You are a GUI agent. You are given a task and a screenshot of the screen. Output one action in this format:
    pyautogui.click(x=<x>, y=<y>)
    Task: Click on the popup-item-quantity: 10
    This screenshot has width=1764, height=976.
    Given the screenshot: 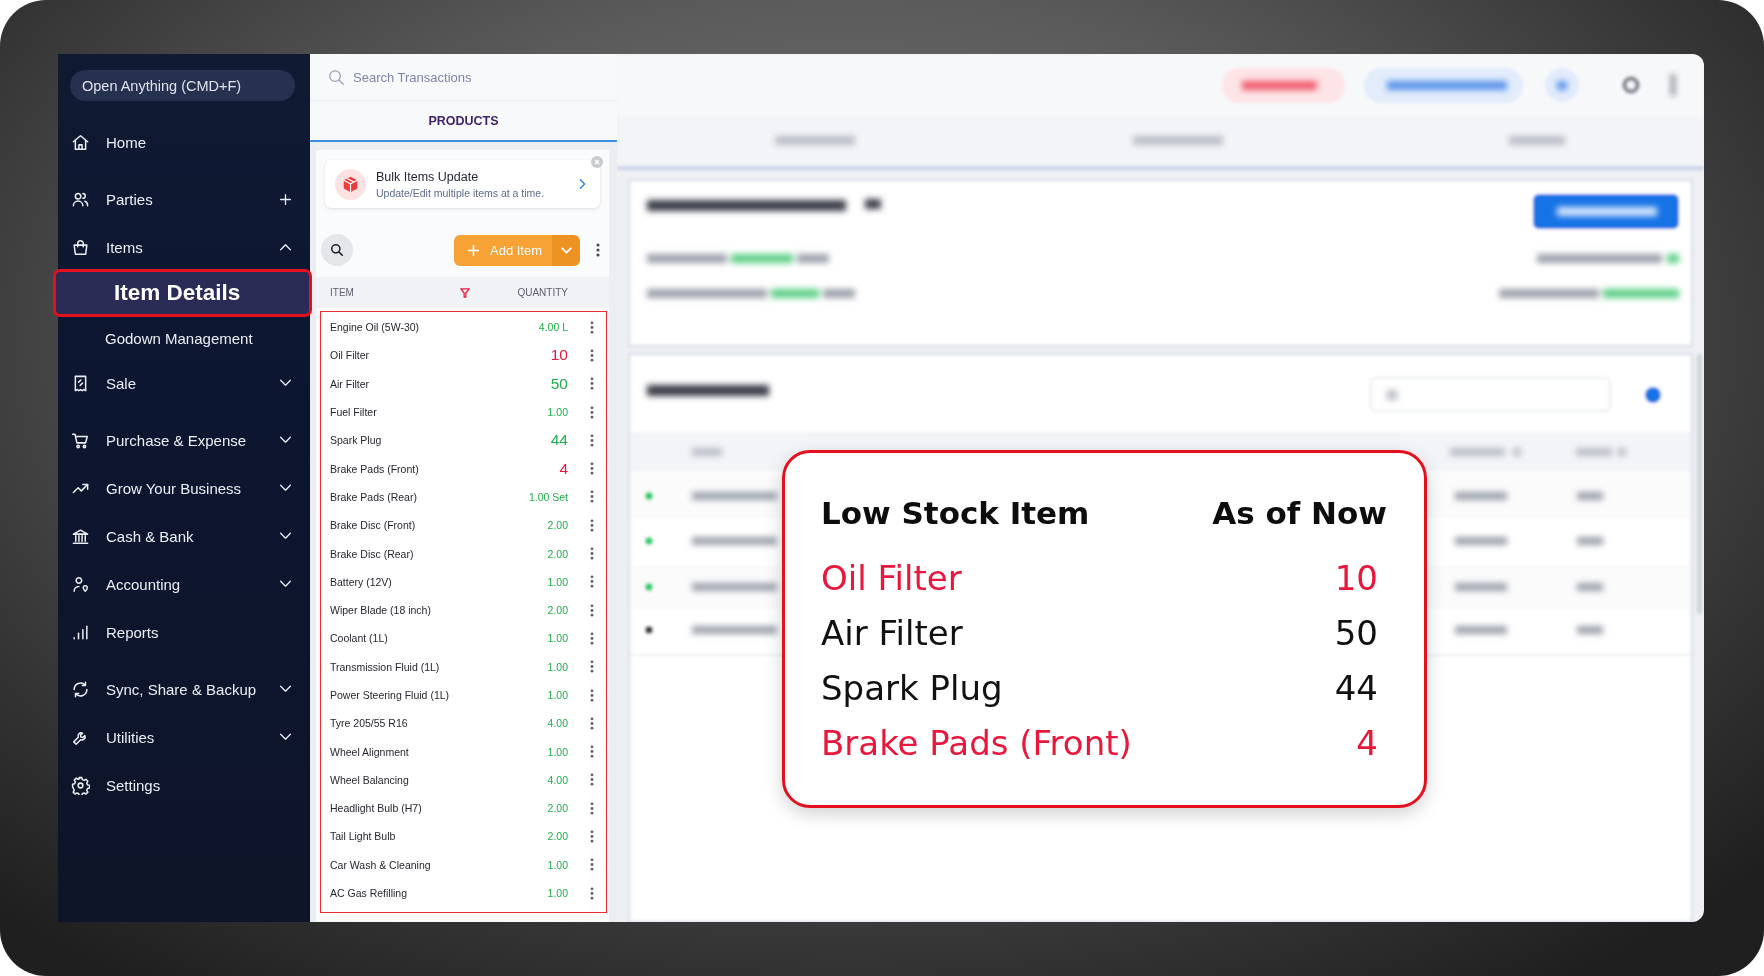 What is the action you would take?
    pyautogui.click(x=1356, y=577)
    